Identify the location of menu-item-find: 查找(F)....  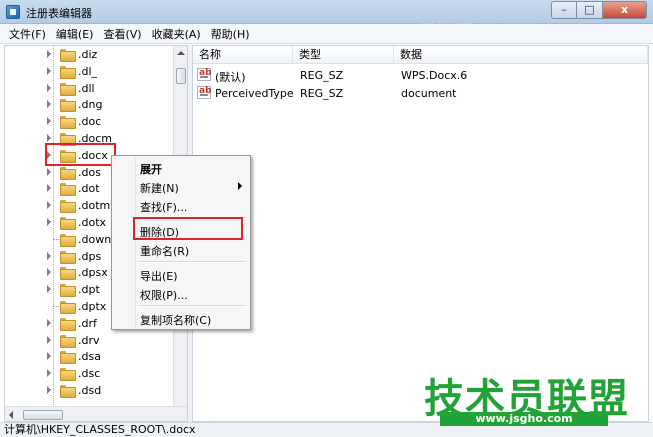
(181, 205).